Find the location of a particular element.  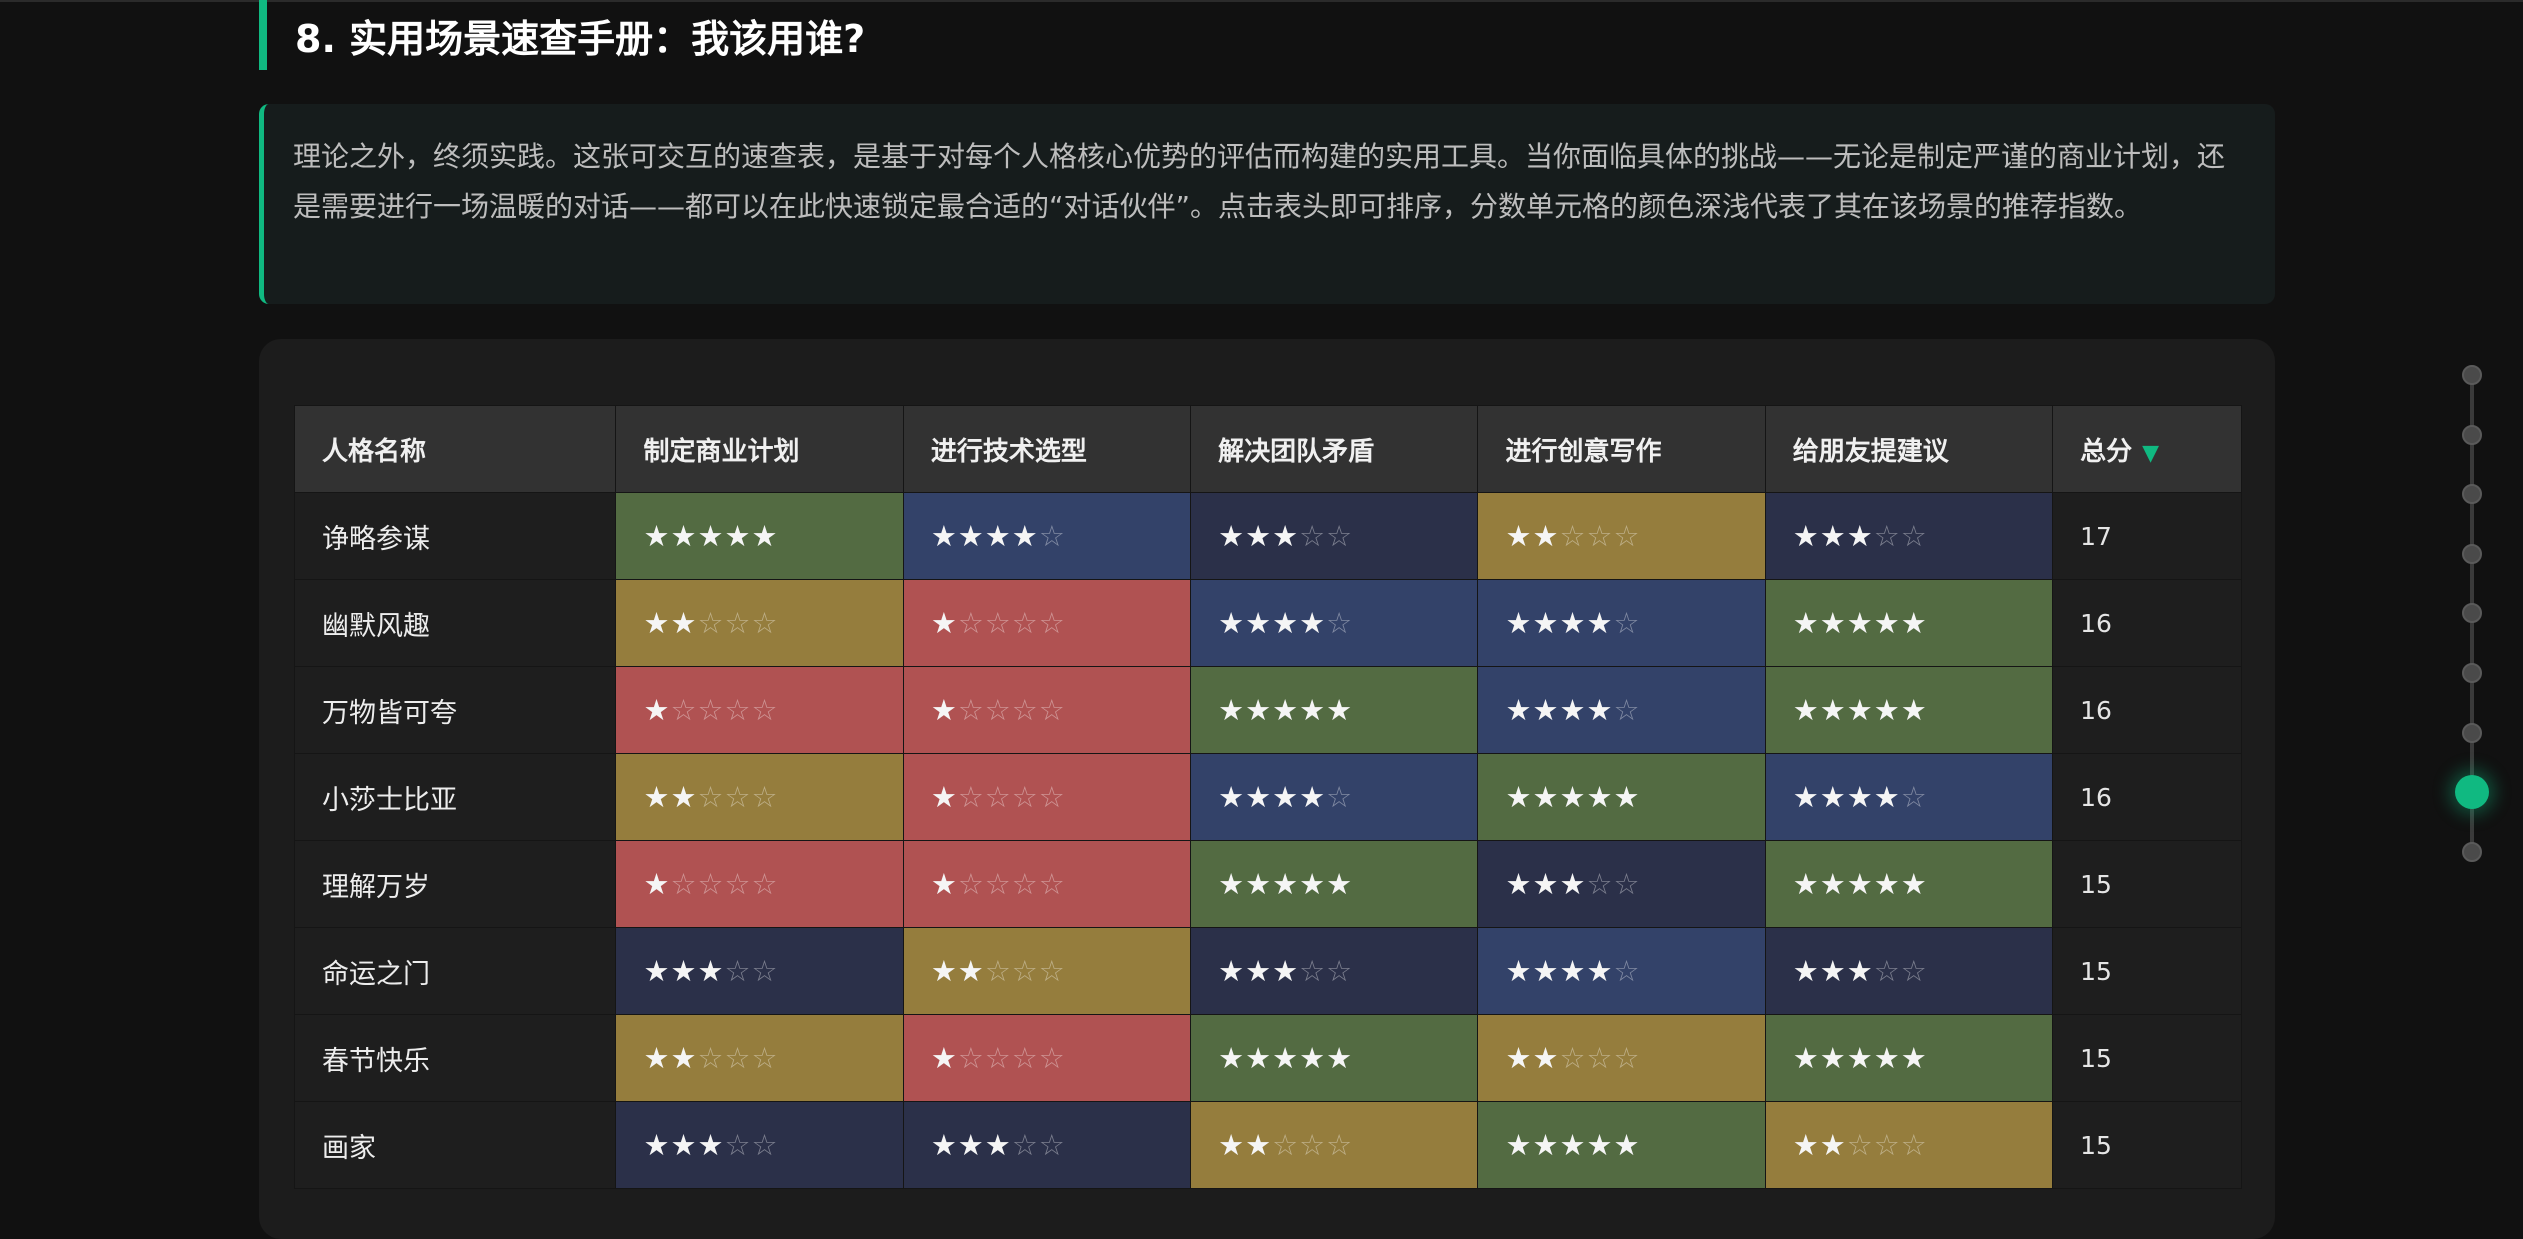

score-cell-friend-advice: ★★★★☆ is located at coordinates (1909, 797).